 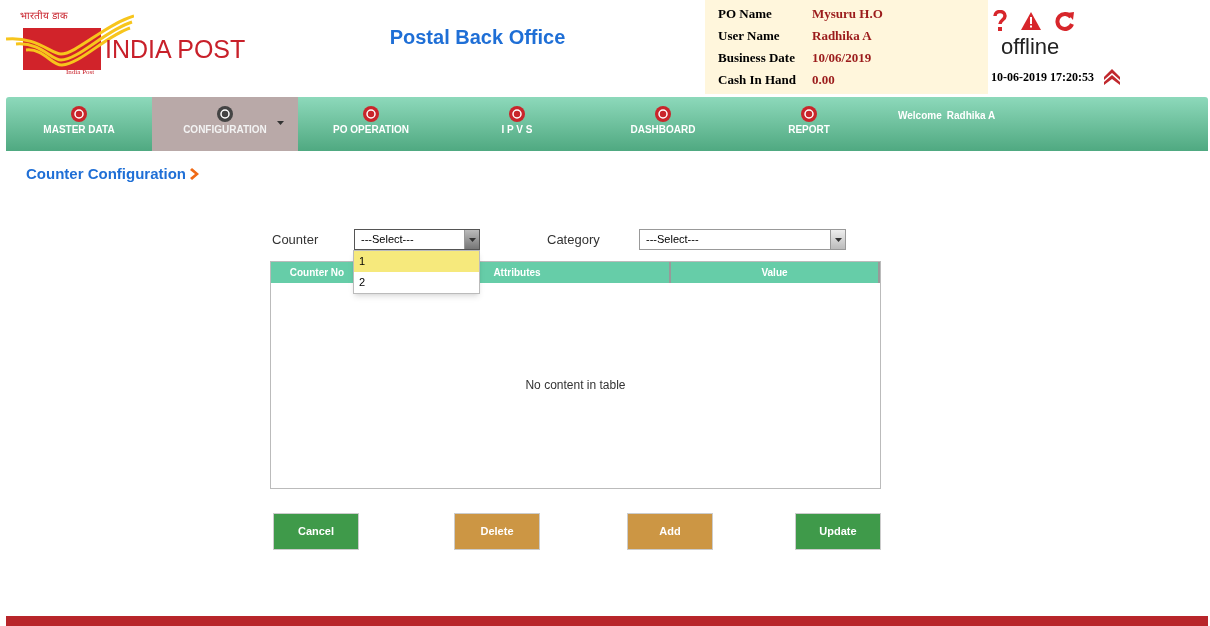 I want to click on connection-status: offline, so click(x=1031, y=47).